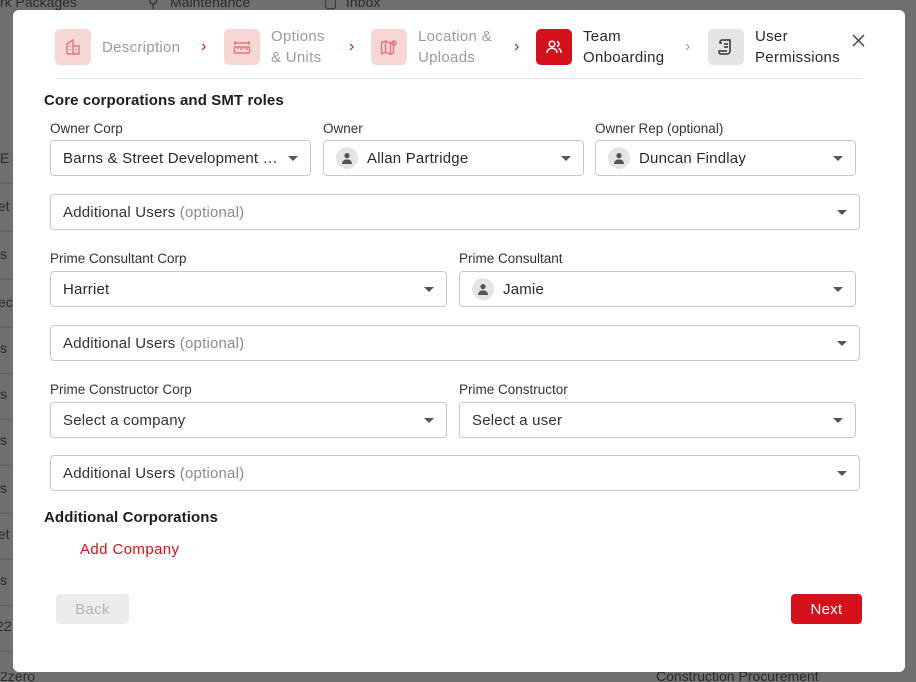 This screenshot has height=682, width=916. I want to click on additional-users-select-owner: Additional Users (optional), so click(455, 212).